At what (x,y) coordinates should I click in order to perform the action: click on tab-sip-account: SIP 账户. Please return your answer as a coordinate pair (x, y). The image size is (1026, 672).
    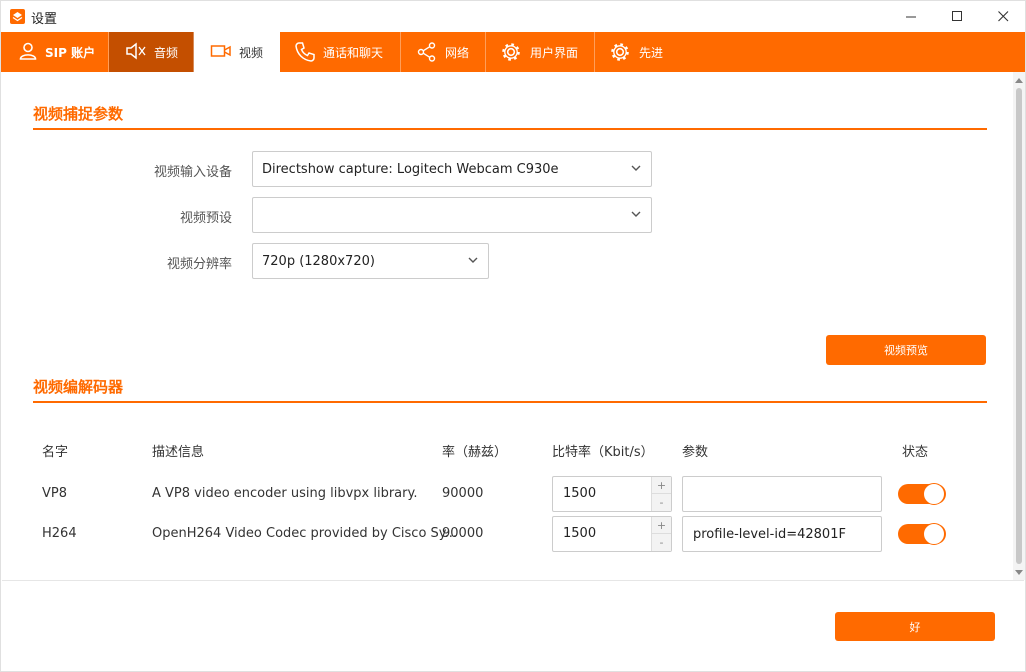
    Looking at the image, I should click on (55, 52).